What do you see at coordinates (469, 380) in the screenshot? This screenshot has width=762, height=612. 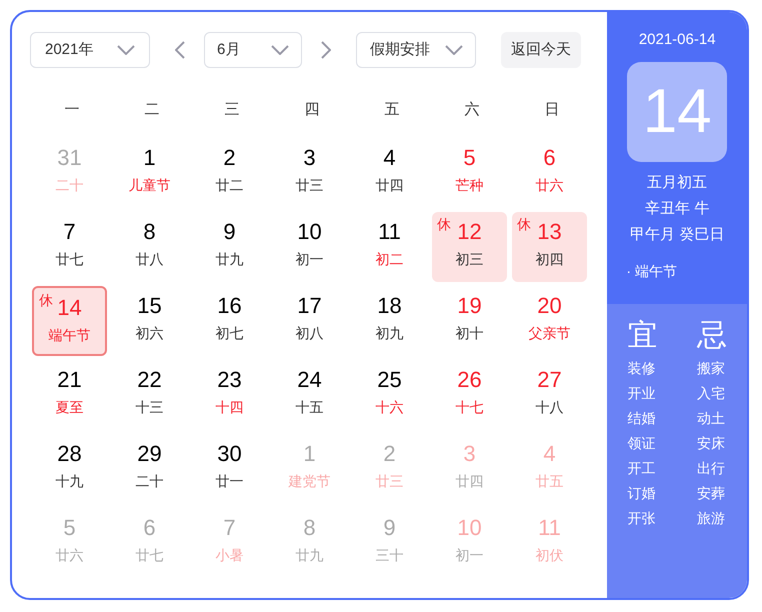 I see `day-number: 26` at bounding box center [469, 380].